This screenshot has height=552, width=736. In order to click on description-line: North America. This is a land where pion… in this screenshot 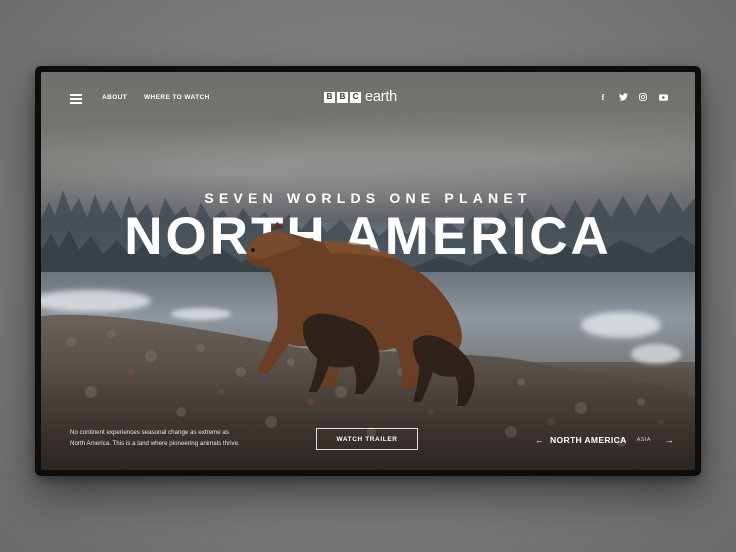, I will do `click(155, 443)`.